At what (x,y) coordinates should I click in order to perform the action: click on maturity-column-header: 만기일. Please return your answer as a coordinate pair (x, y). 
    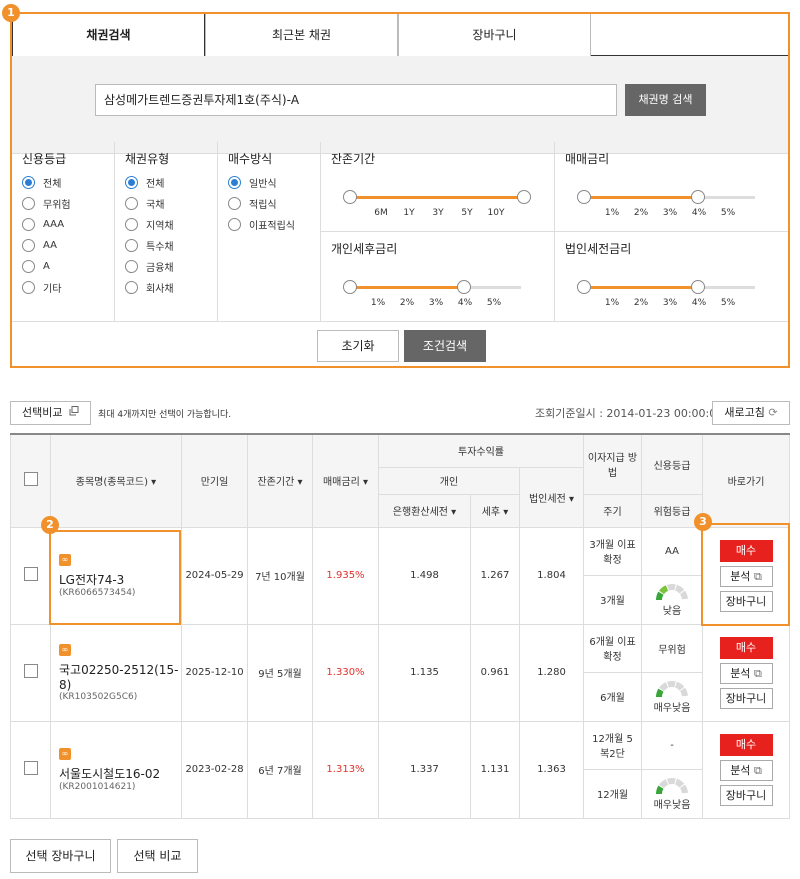
    Looking at the image, I should click on (214, 480).